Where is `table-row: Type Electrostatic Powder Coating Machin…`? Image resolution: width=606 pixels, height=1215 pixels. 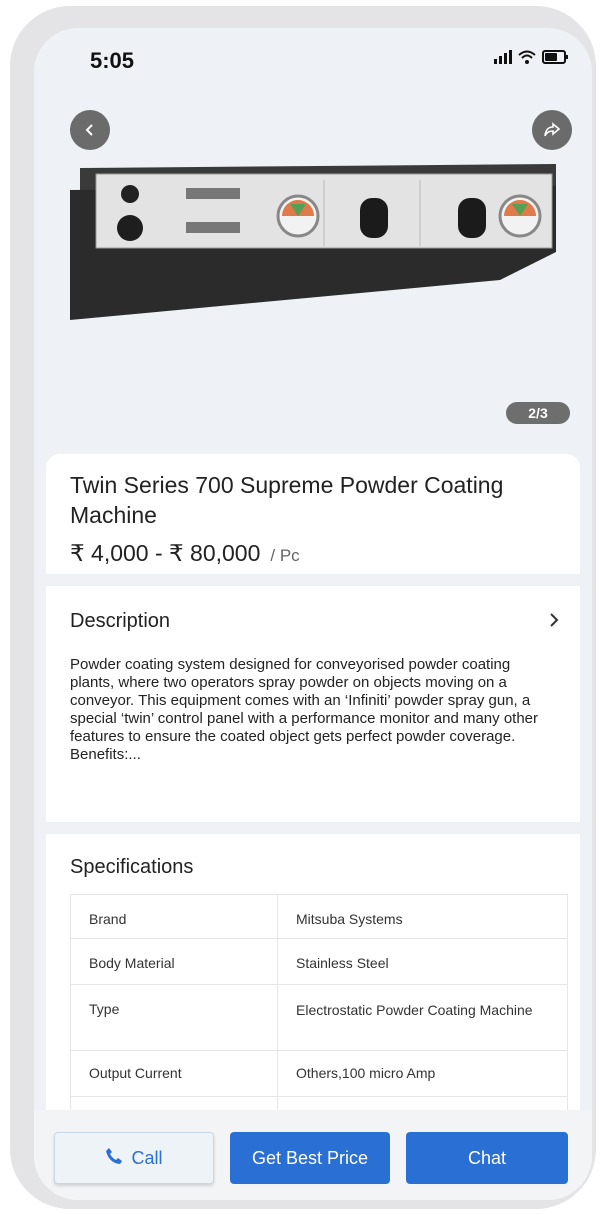
table-row: Type Electrostatic Powder Coating Machin… is located at coordinates (319, 1017).